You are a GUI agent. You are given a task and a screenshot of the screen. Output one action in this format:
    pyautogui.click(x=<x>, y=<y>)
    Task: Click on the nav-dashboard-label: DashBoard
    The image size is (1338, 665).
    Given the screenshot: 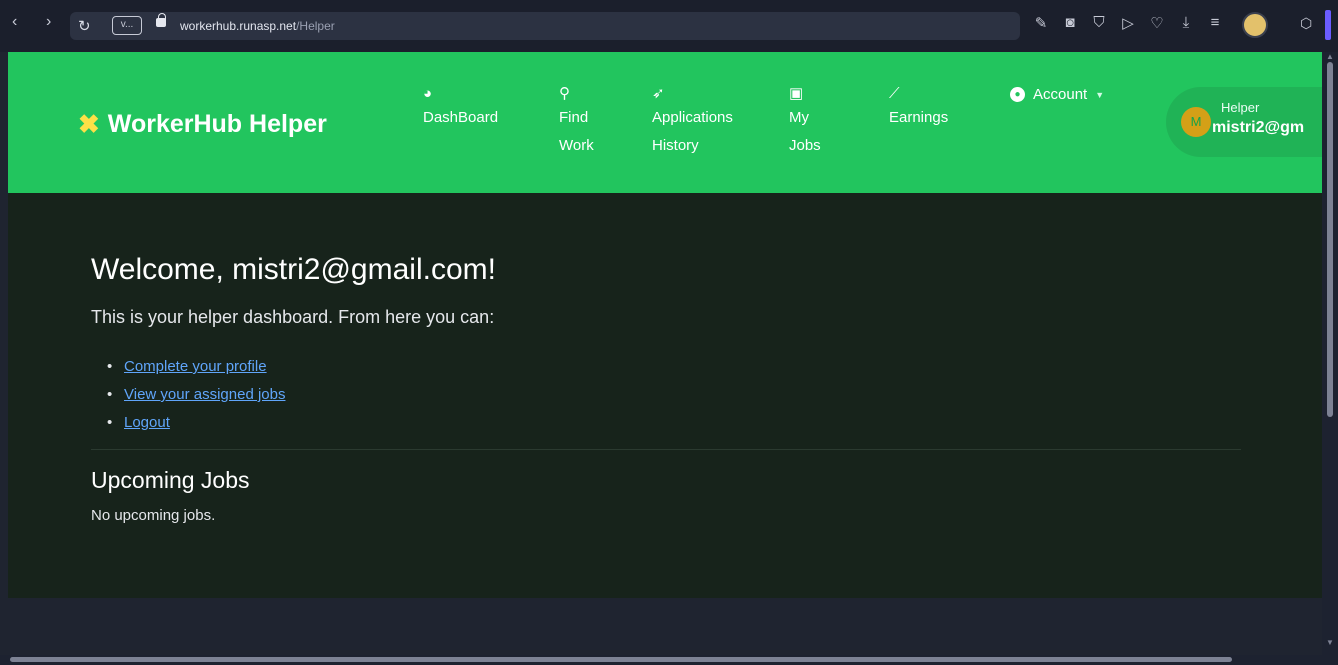 What is the action you would take?
    pyautogui.click(x=461, y=117)
    